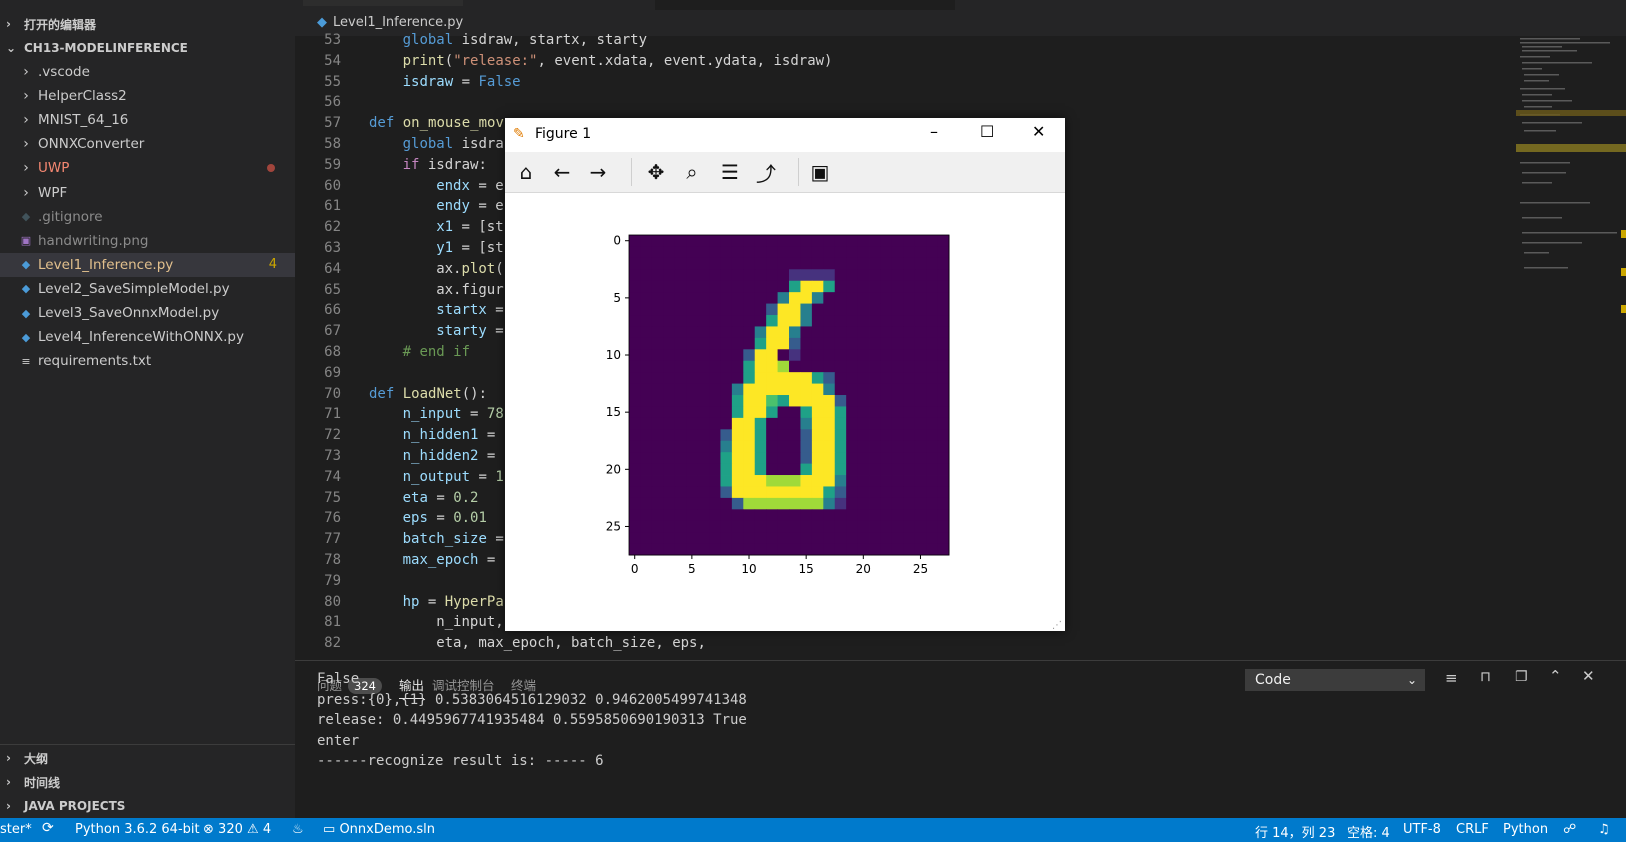 The image size is (1626, 842). Describe the element at coordinates (1472, 829) in the screenshot. I see `end-of-line: CRLF` at that location.